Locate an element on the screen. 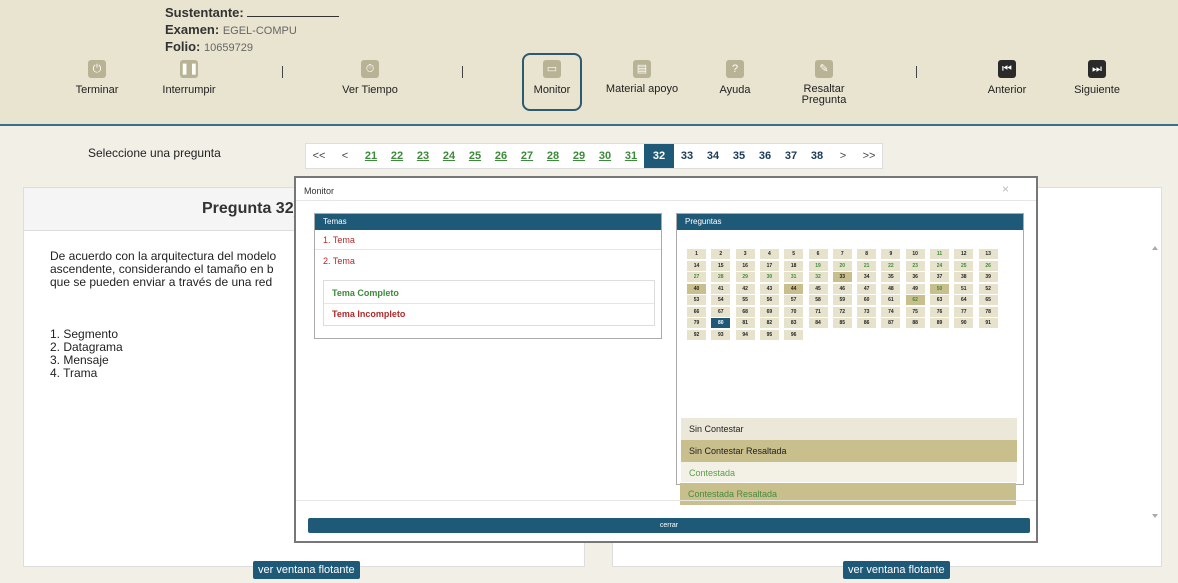 The width and height of the screenshot is (1178, 583). terminar-button: ⏻ Terminar is located at coordinates (97, 78).